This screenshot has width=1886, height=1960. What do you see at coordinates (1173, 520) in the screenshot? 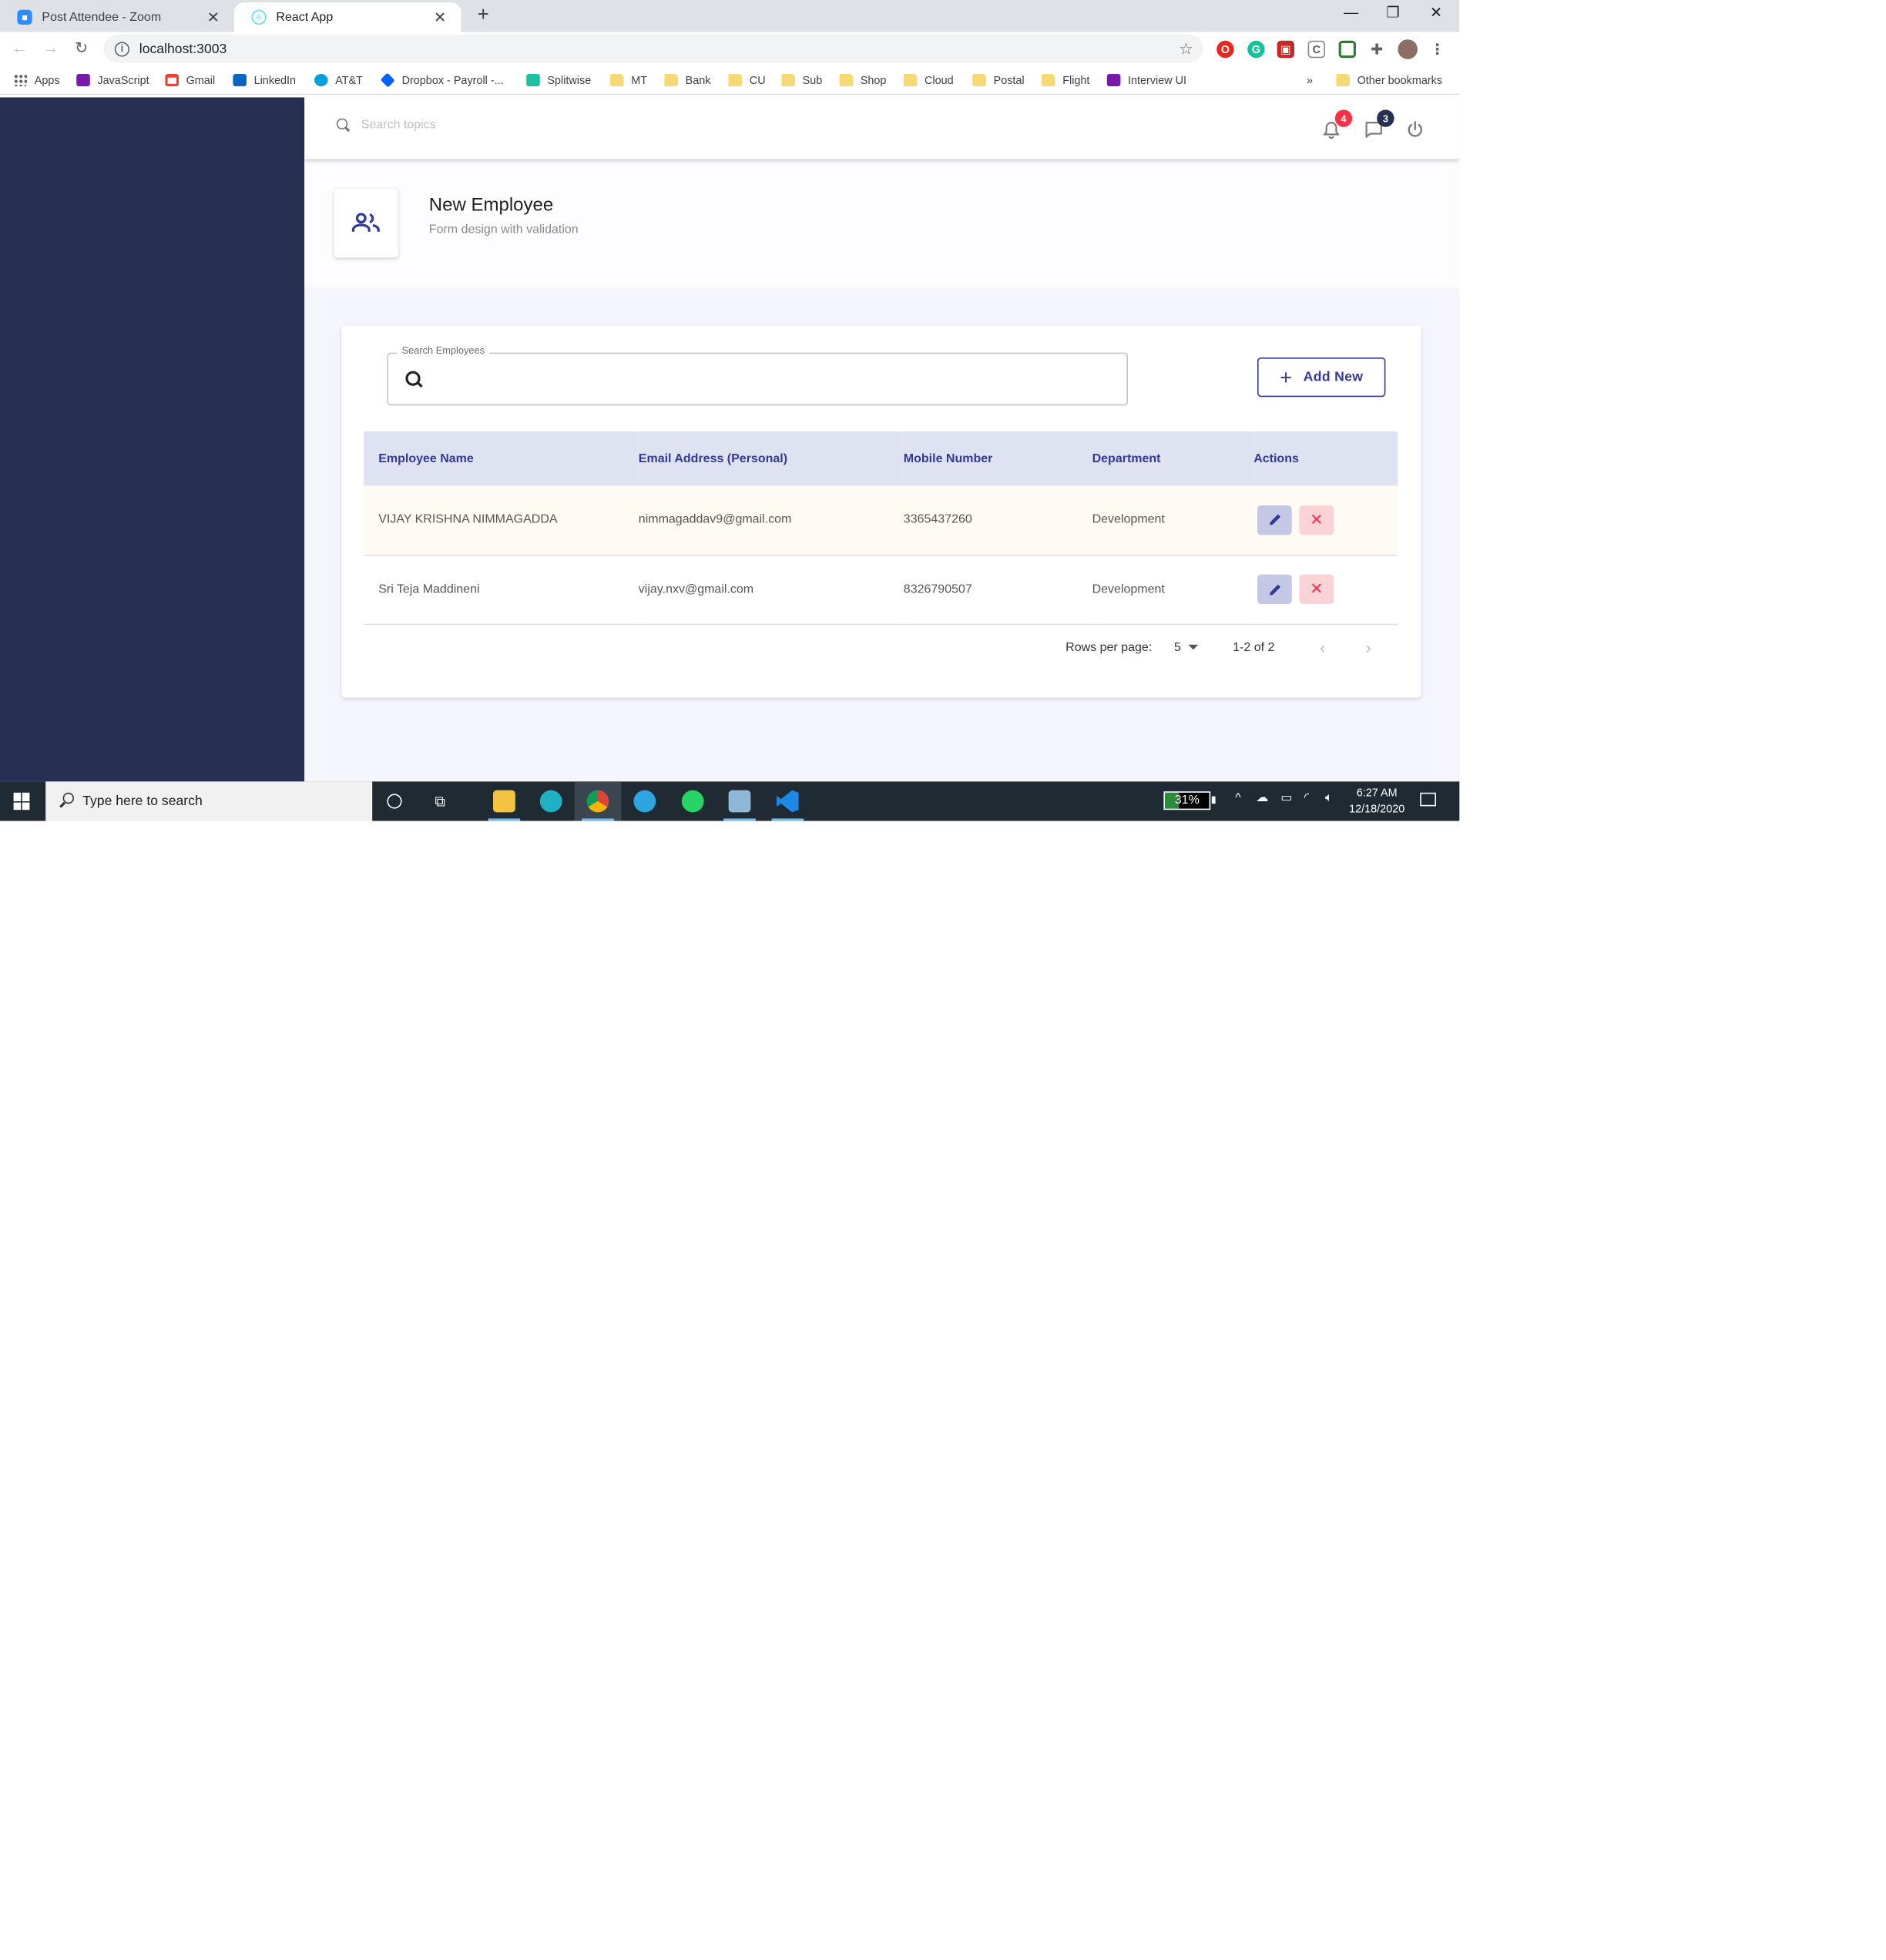
I see `department-cell: Development` at bounding box center [1173, 520].